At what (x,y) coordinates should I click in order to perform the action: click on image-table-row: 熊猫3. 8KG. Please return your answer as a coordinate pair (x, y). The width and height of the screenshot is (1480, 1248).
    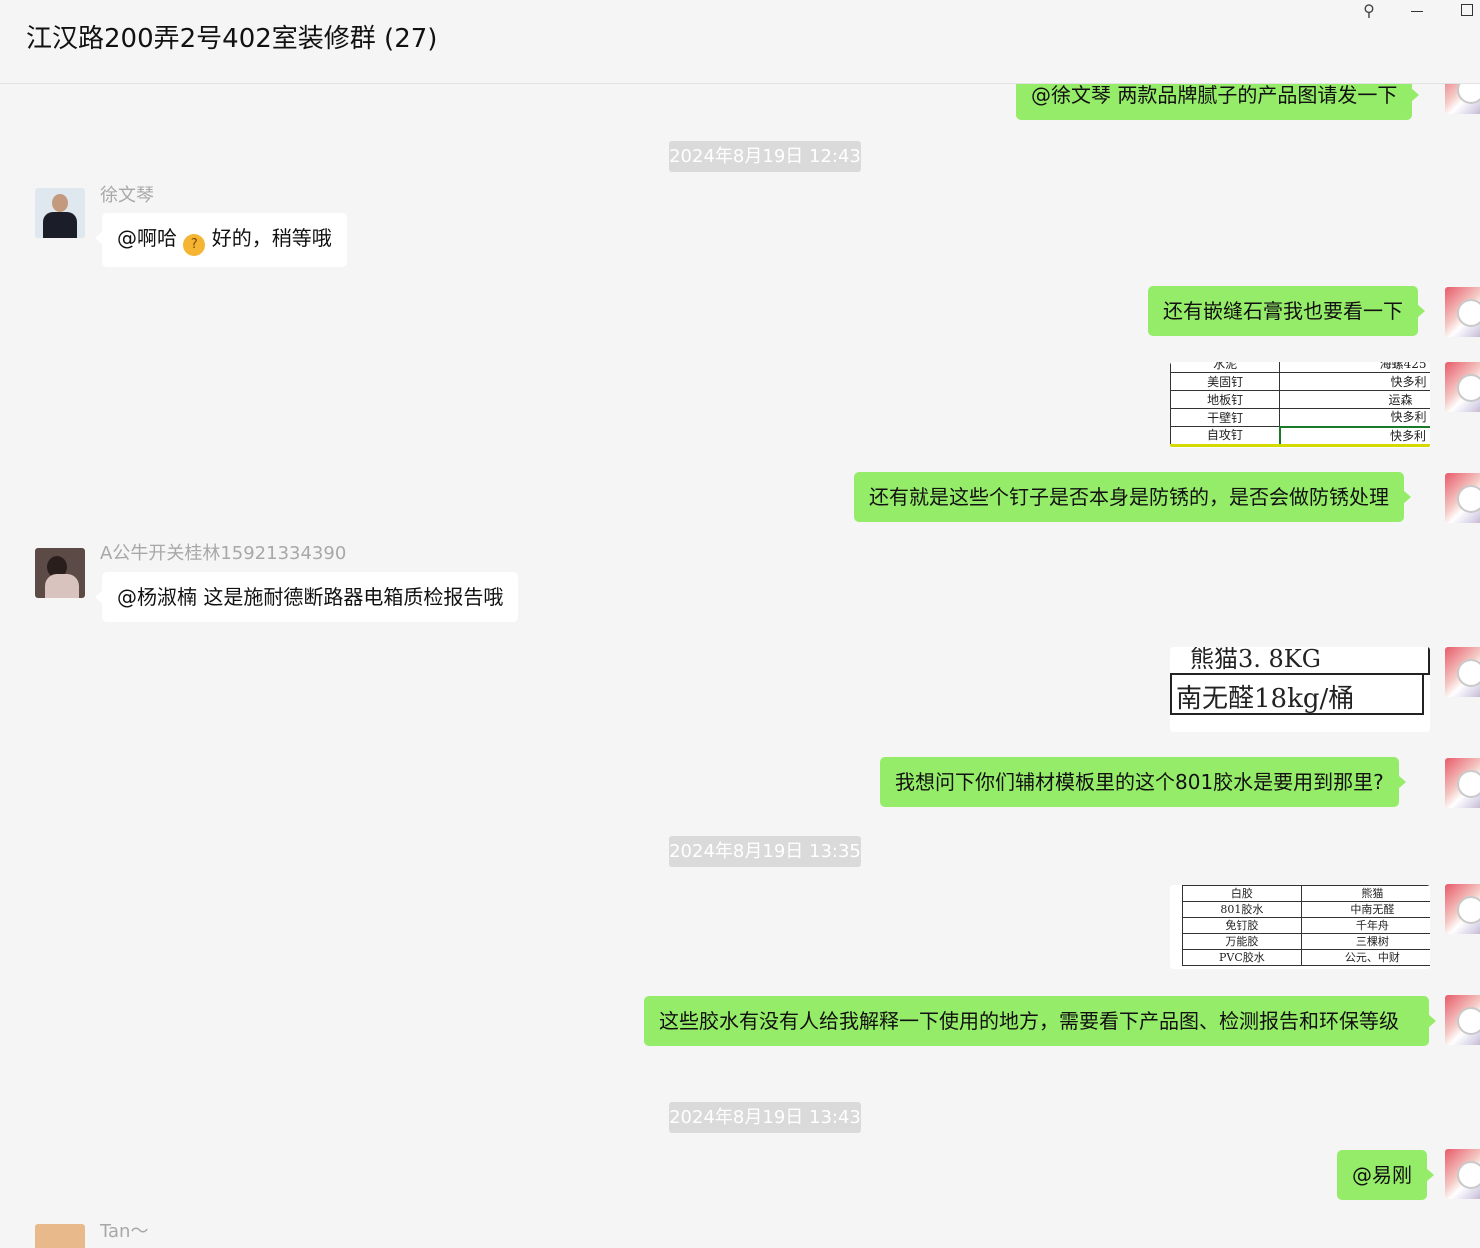
    Looking at the image, I should click on (1300, 661).